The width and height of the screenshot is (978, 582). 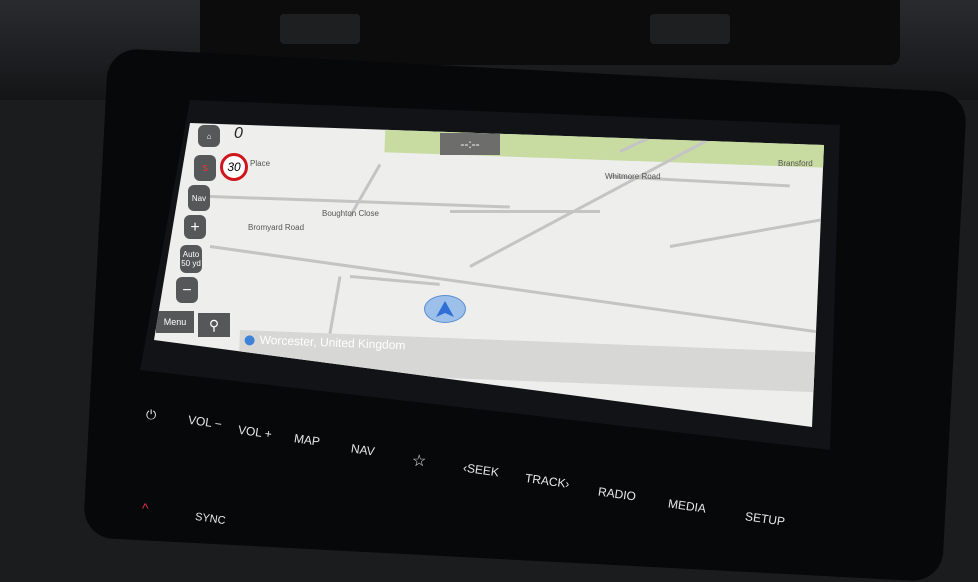 What do you see at coordinates (191, 263) in the screenshot?
I see `scale-label: 50 yd` at bounding box center [191, 263].